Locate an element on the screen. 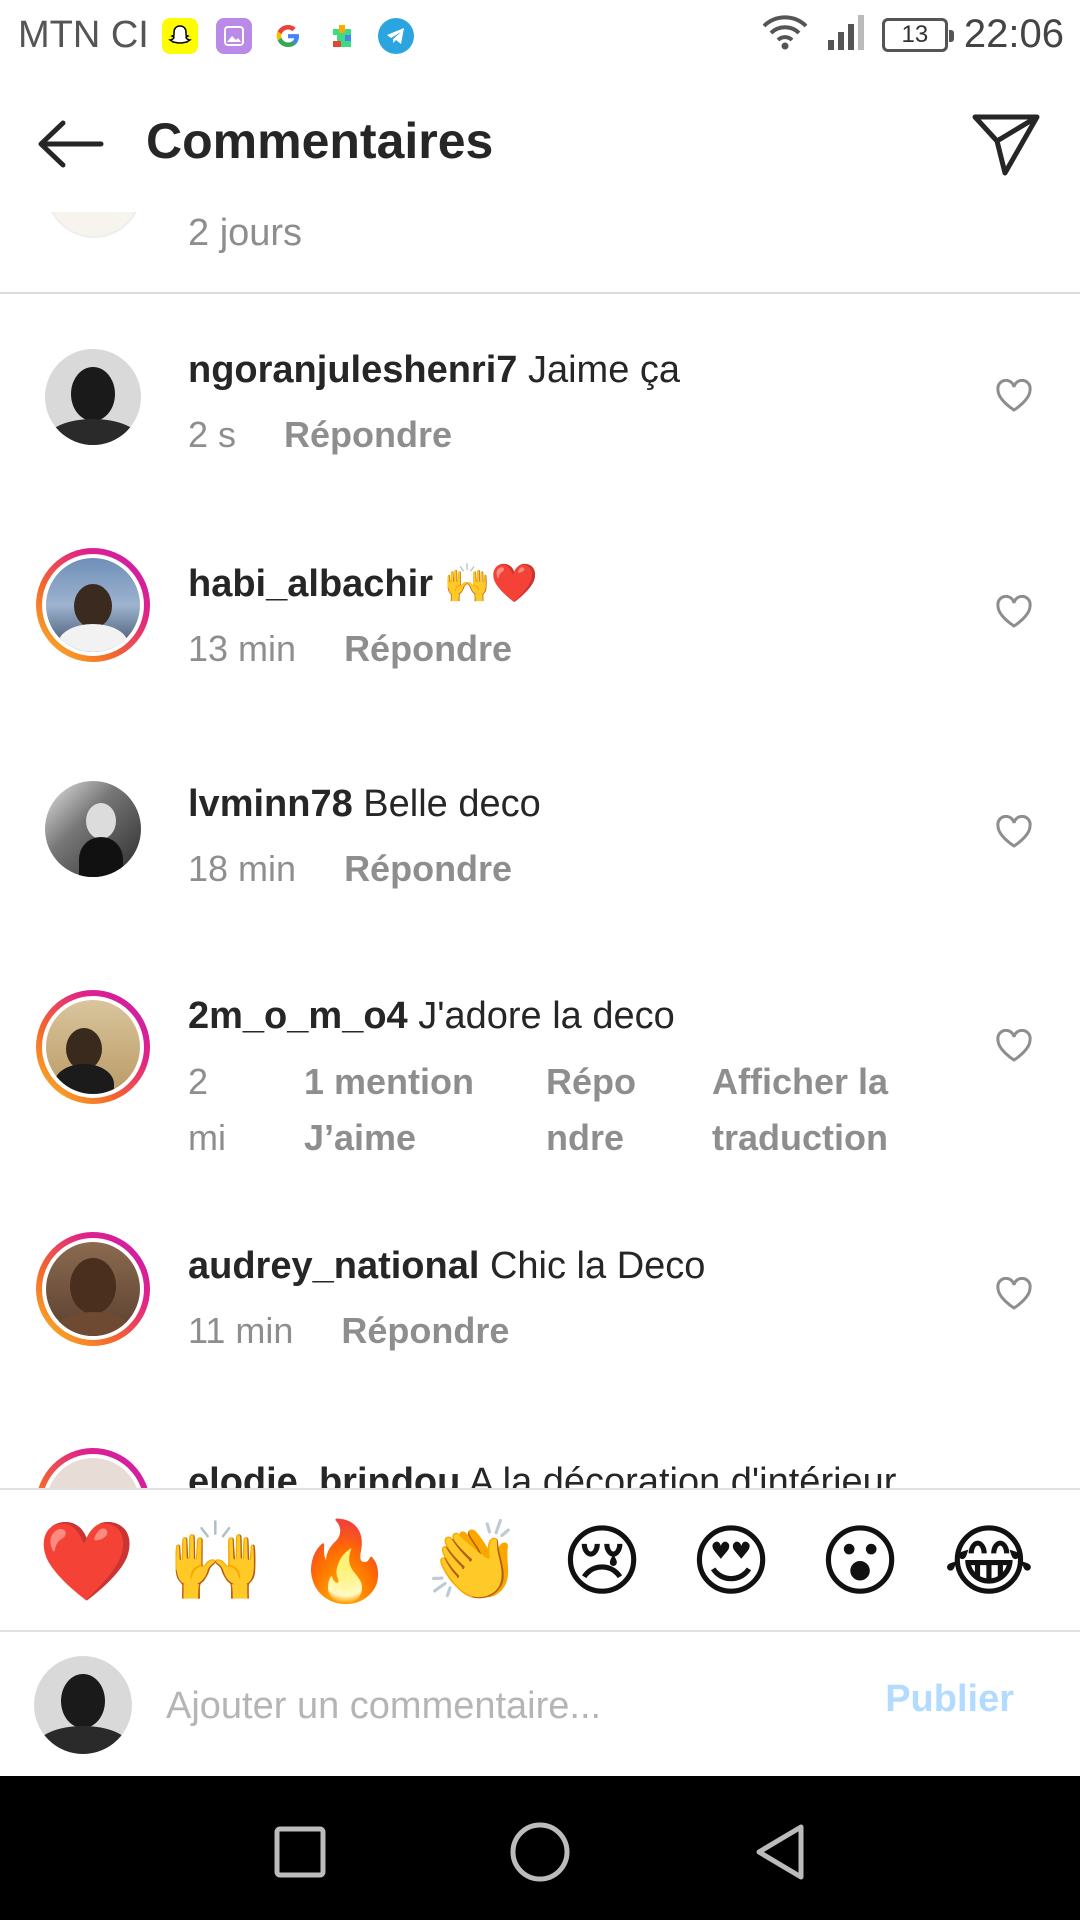  comment-input is located at coordinates (506, 1706).